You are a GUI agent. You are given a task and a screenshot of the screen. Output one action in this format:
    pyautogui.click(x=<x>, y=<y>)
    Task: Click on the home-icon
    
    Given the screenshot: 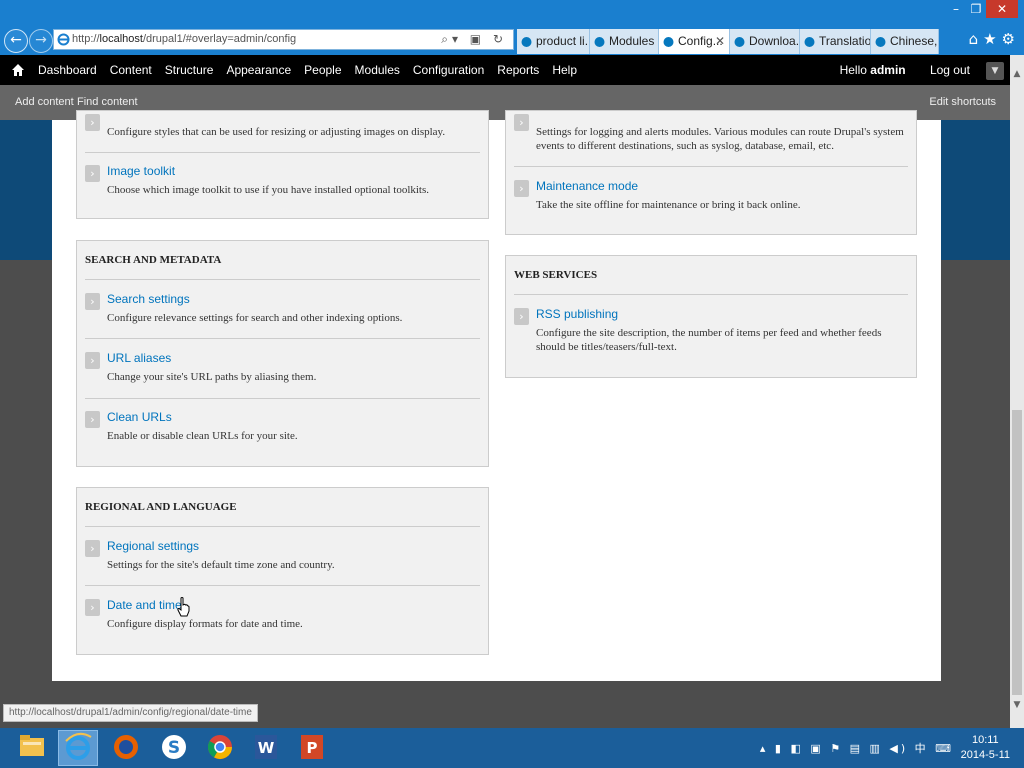 What is the action you would take?
    pyautogui.click(x=18, y=70)
    